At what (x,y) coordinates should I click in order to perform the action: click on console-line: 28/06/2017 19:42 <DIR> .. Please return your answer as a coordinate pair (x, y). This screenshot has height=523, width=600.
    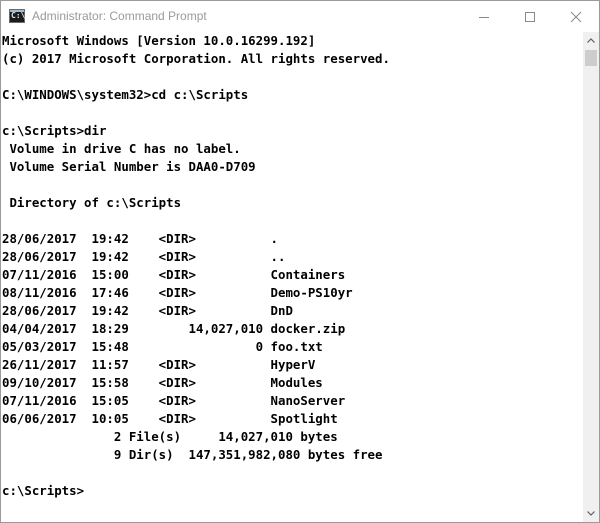
    Looking at the image, I should click on (140, 238).